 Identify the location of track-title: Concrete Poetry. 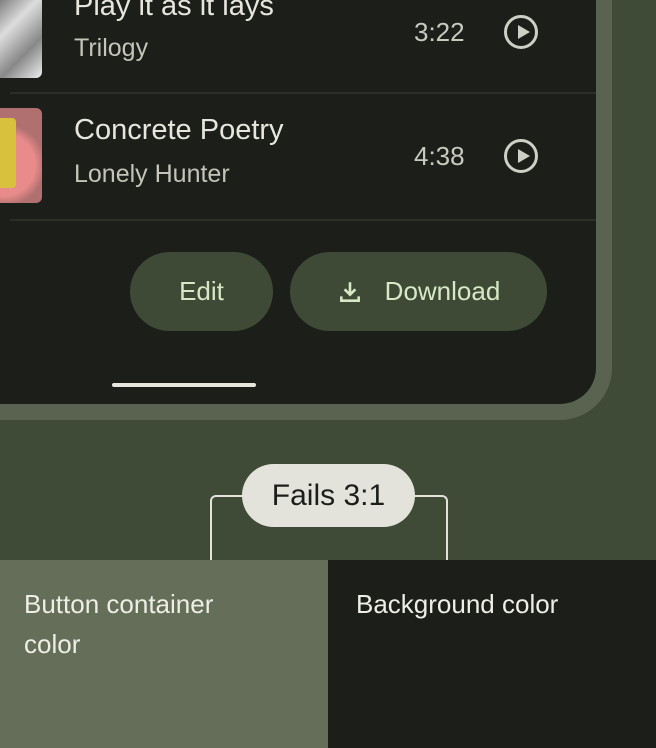
(179, 130).